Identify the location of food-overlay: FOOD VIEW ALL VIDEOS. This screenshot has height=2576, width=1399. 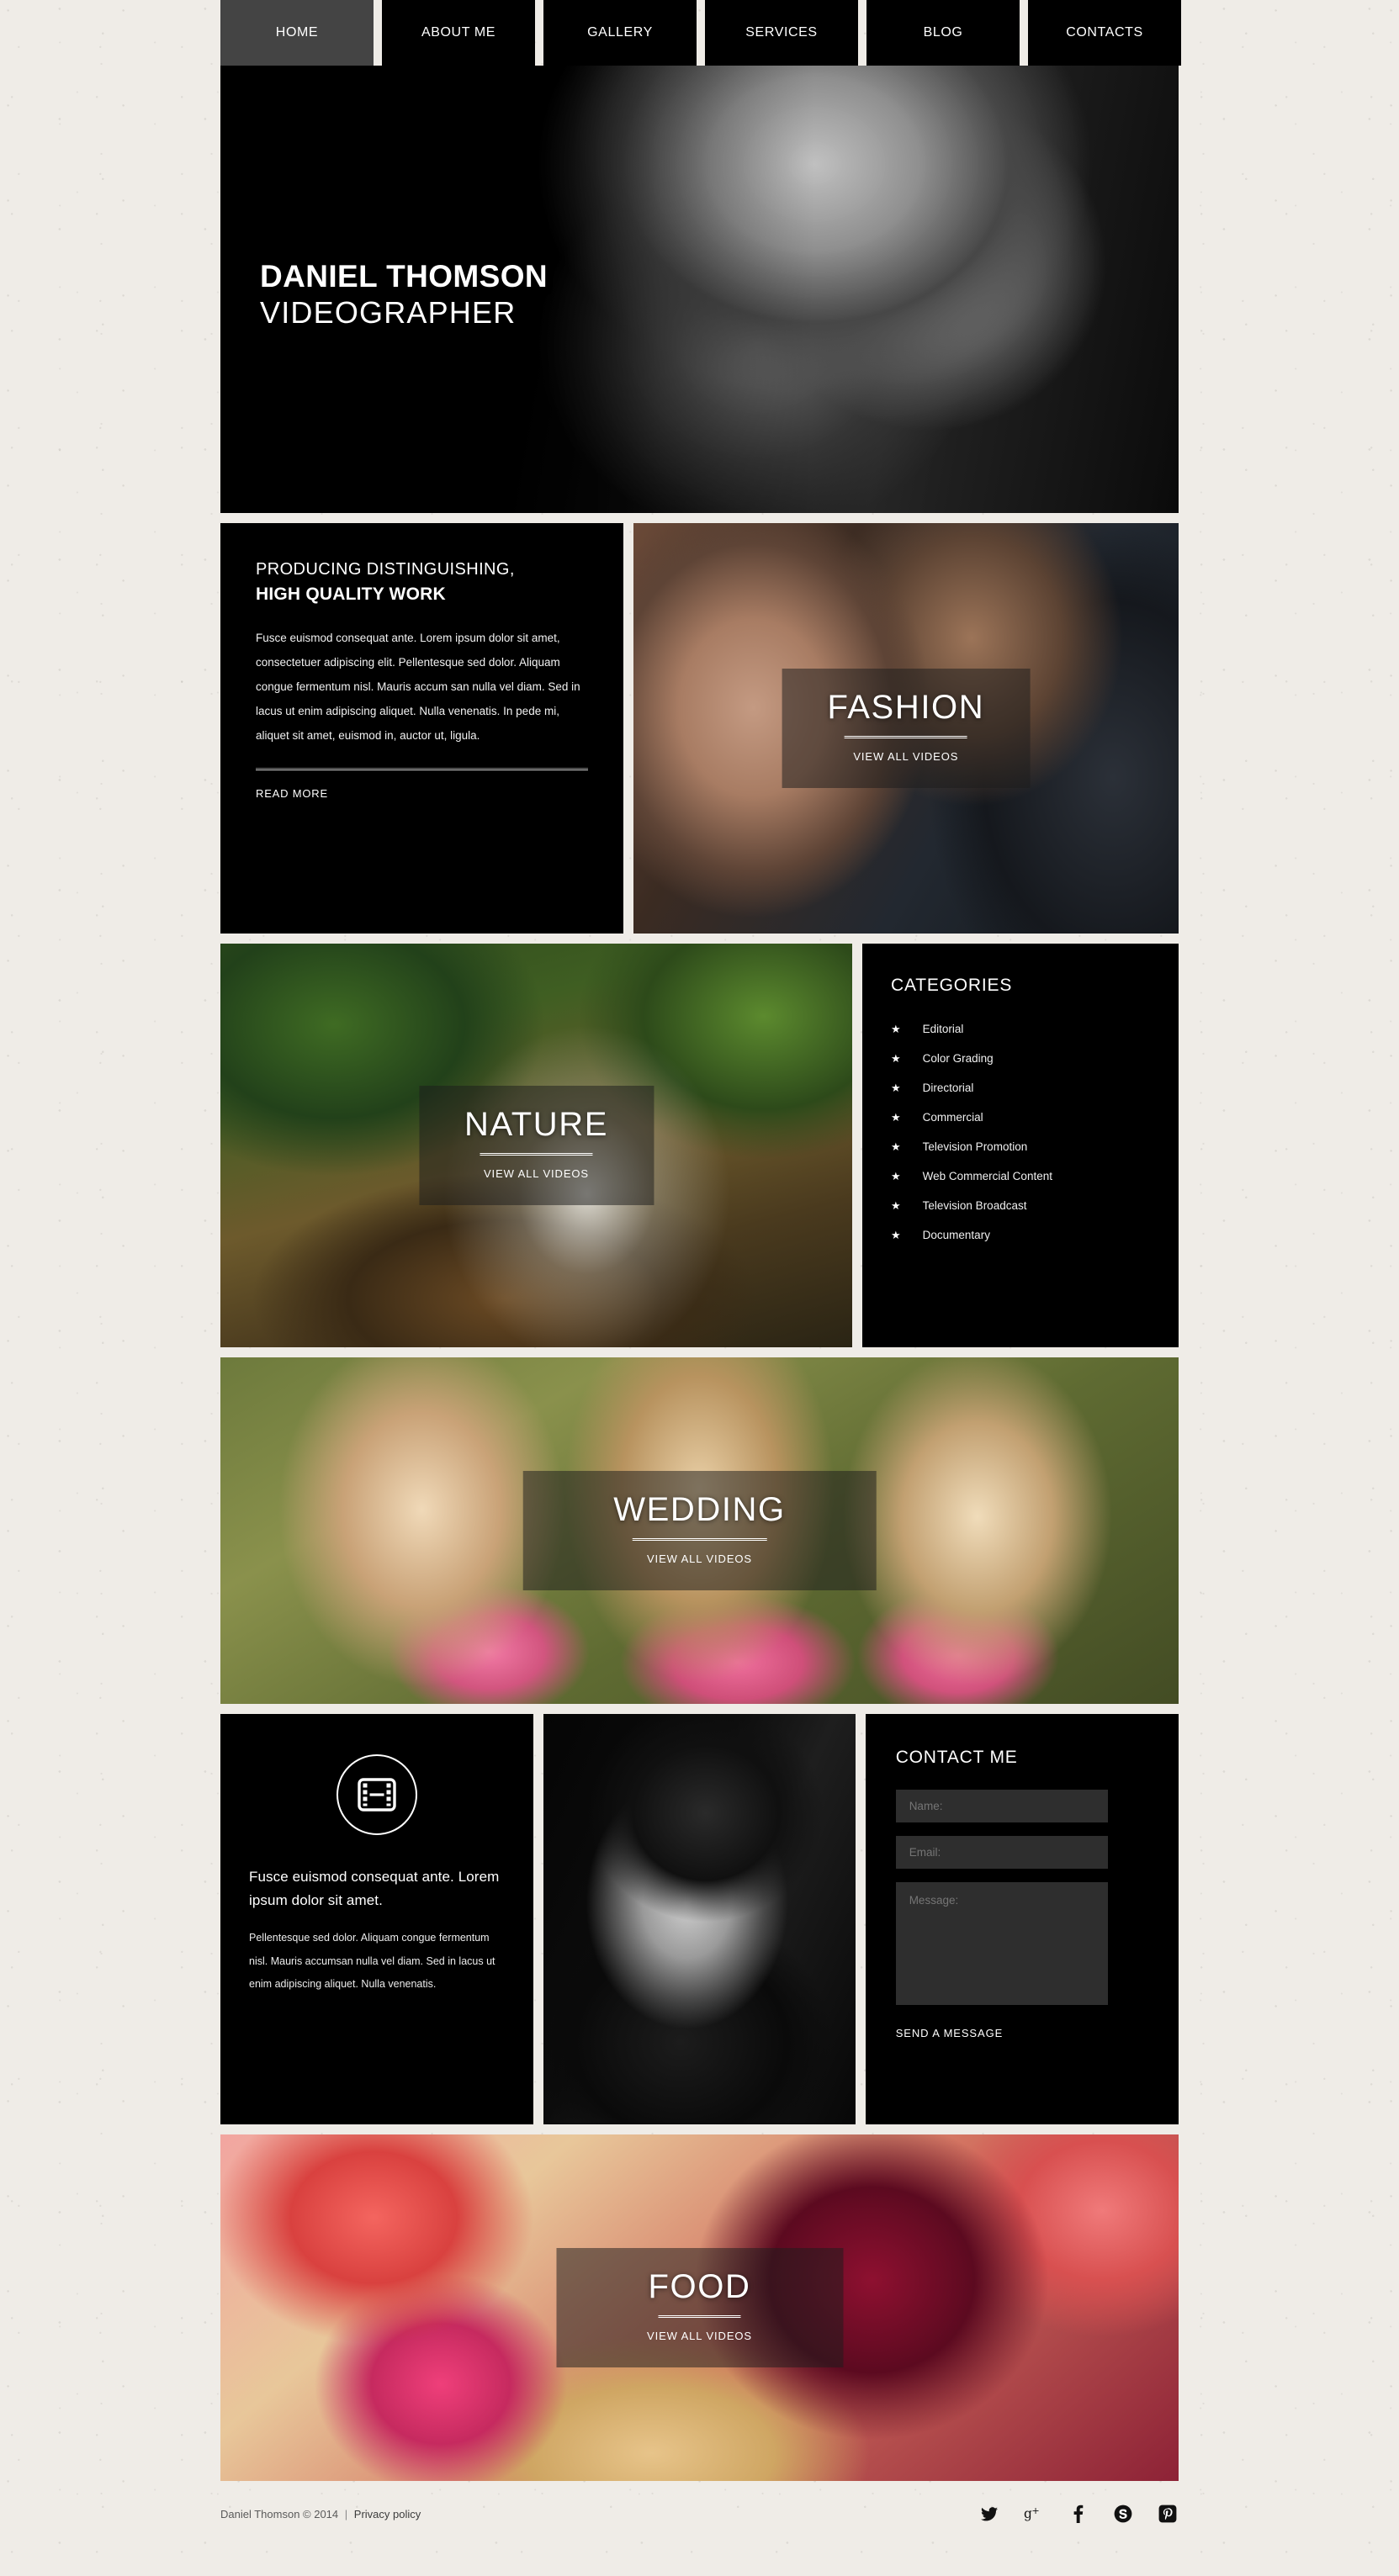
(699, 2307).